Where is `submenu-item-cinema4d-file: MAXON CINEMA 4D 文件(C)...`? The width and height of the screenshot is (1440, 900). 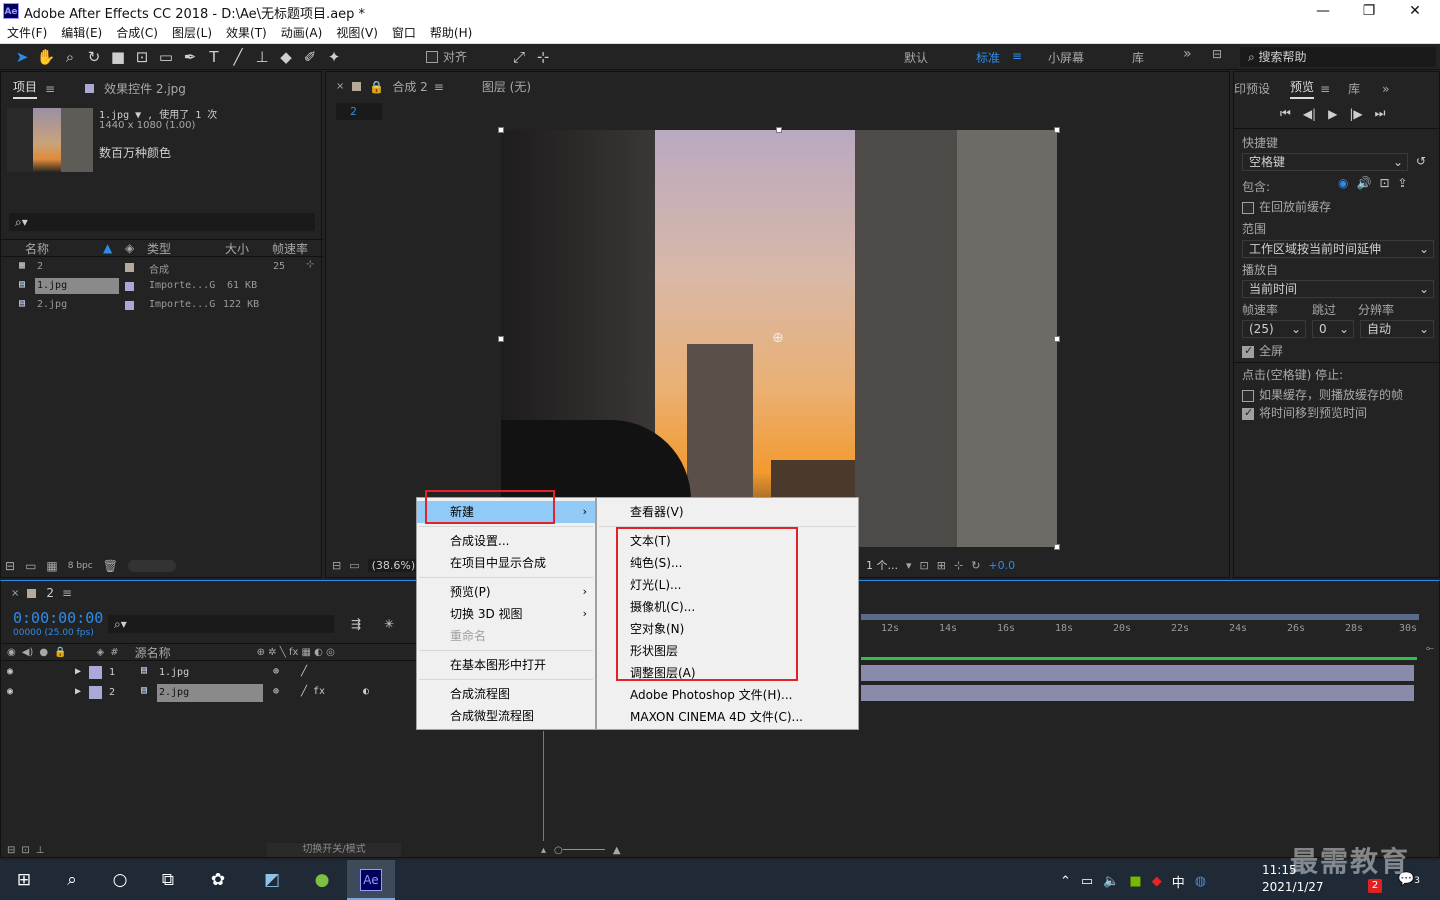
submenu-item-cinema4d-file: MAXON CINEMA 4D 文件(C)... is located at coordinates (727, 717).